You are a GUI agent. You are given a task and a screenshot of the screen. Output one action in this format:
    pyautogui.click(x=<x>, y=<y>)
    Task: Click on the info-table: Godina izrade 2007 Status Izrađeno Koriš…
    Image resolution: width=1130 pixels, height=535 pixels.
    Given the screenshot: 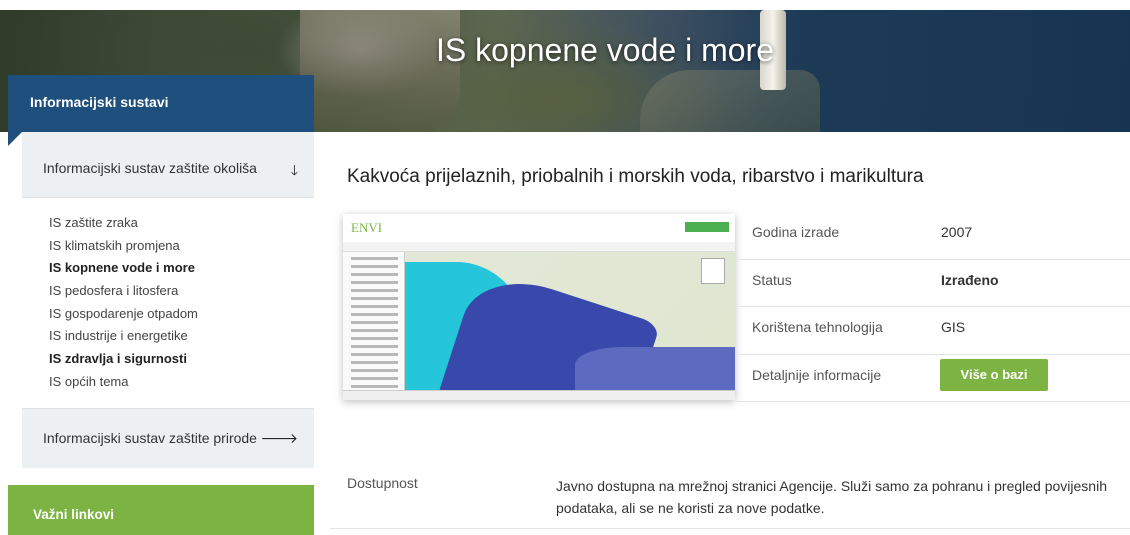 What is the action you would take?
    pyautogui.click(x=933, y=307)
    